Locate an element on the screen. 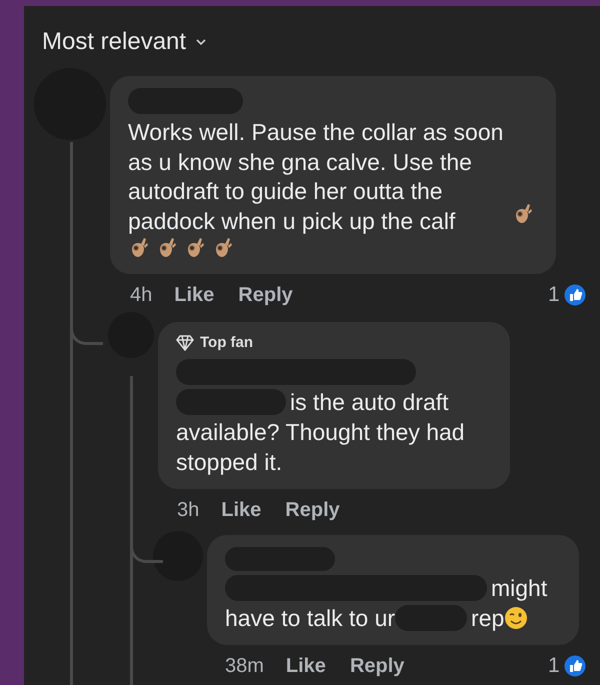 The image size is (600, 685). comment-time: 38m is located at coordinates (244, 666).